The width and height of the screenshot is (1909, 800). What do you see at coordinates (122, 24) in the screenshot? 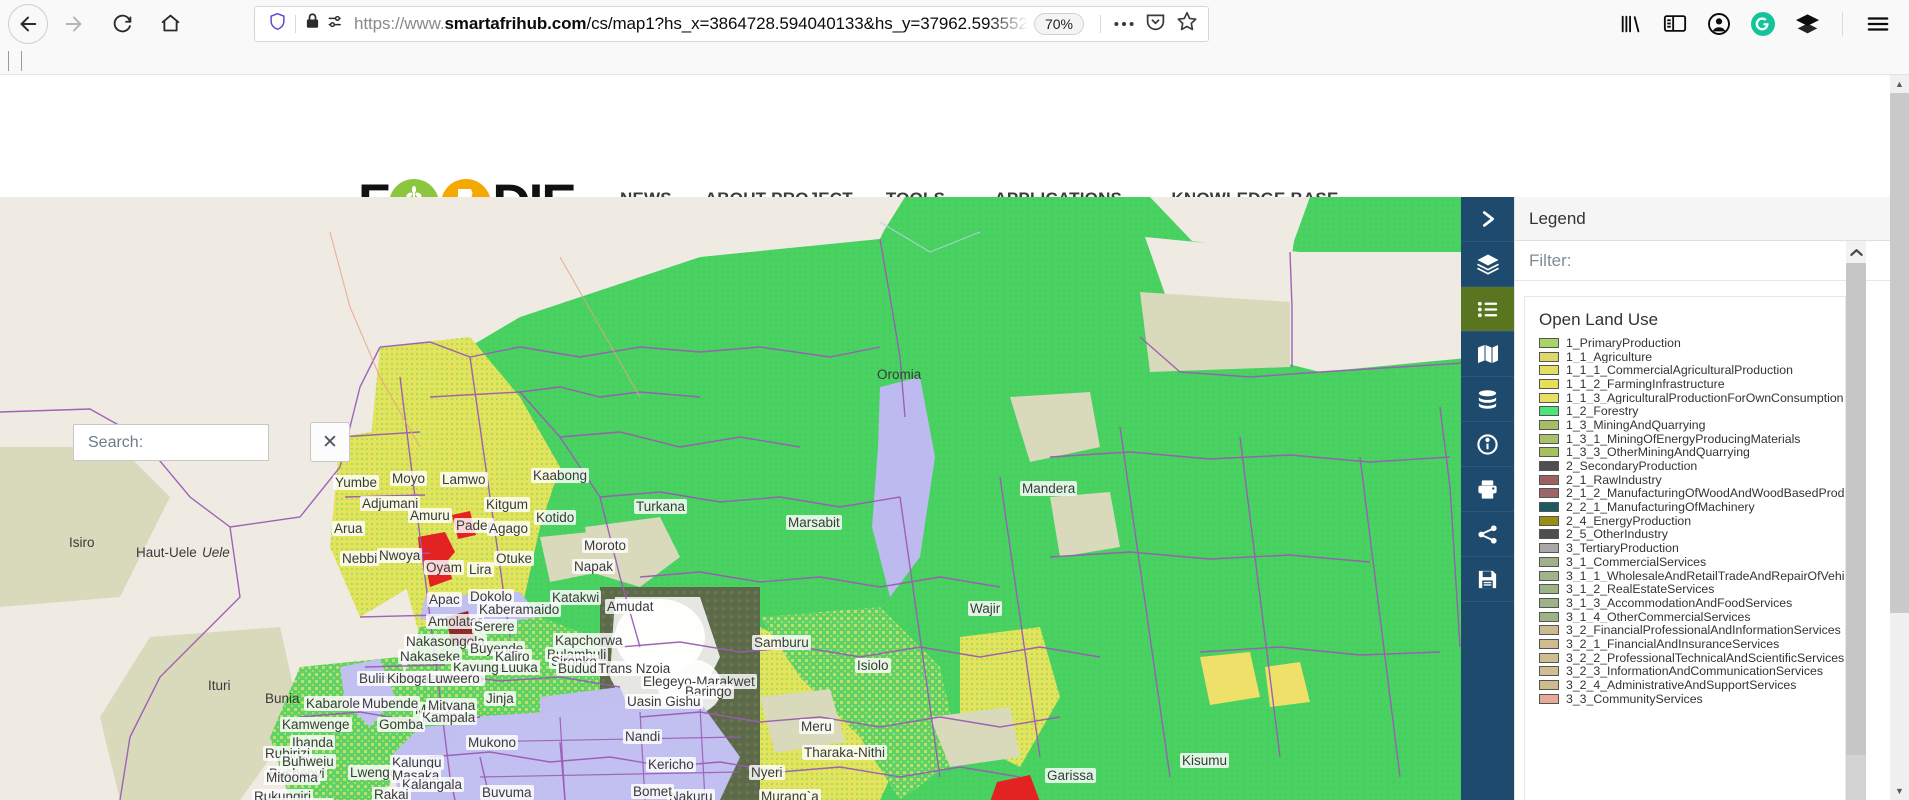
I see `reload-icon` at bounding box center [122, 24].